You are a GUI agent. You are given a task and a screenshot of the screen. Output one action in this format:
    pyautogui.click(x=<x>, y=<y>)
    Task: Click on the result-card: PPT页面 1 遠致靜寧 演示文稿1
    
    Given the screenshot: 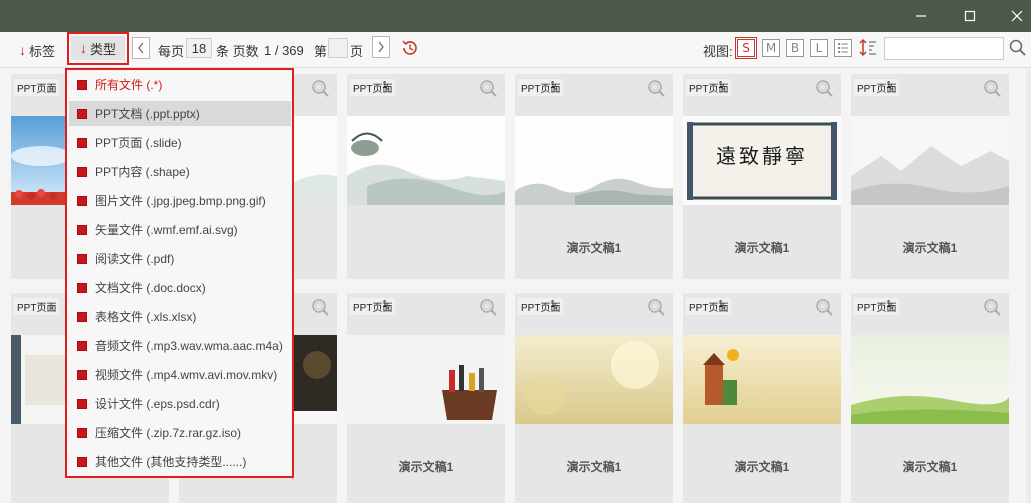 What is the action you would take?
    pyautogui.click(x=762, y=176)
    